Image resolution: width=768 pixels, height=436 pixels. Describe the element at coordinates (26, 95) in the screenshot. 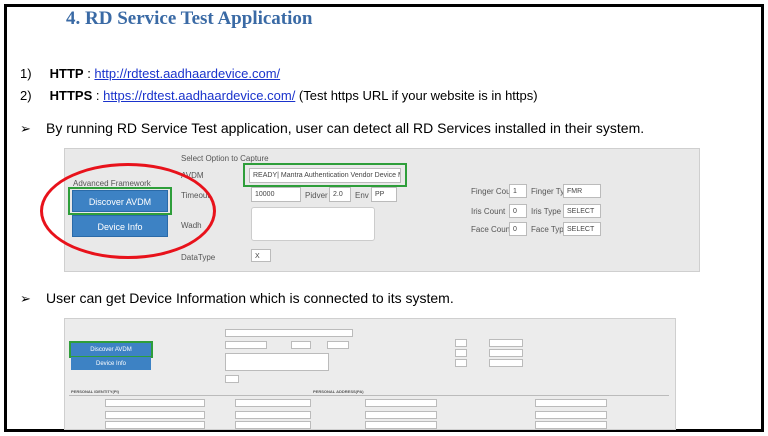

I see `list-number: 2)` at that location.